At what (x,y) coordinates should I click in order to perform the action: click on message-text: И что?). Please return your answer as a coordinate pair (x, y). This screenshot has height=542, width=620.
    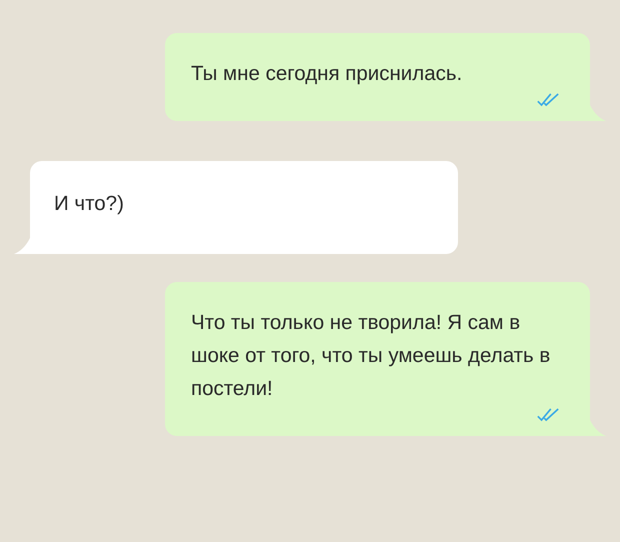
    Looking at the image, I should click on (89, 204).